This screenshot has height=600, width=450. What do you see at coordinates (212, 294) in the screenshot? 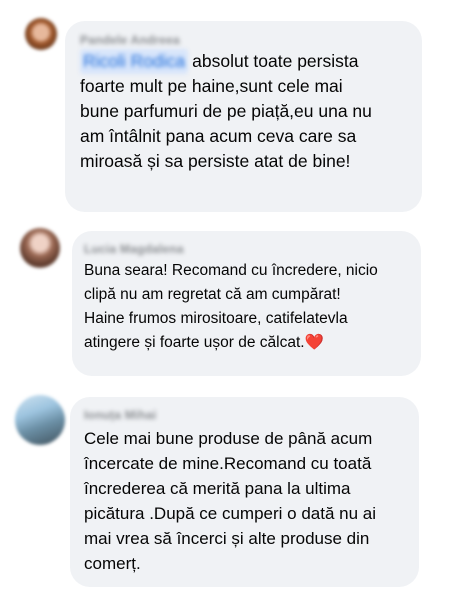
I see `comment-line: clipă nu am regretat că am cumpărat!` at bounding box center [212, 294].